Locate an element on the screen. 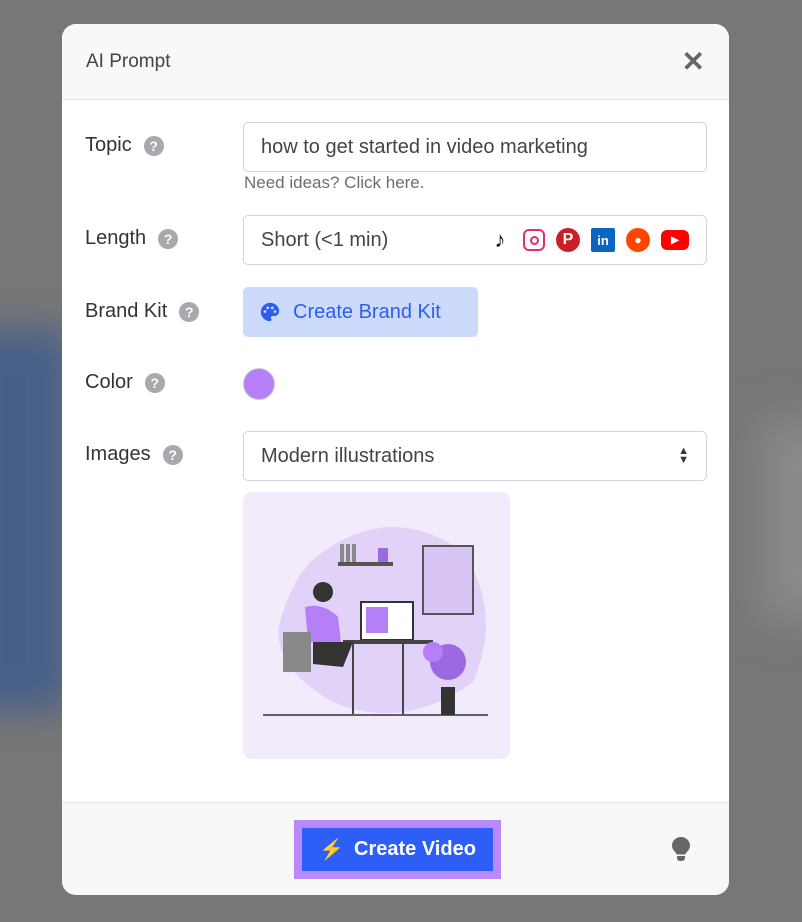 This screenshot has width=802, height=922. pinterest-icon: P is located at coordinates (568, 240).